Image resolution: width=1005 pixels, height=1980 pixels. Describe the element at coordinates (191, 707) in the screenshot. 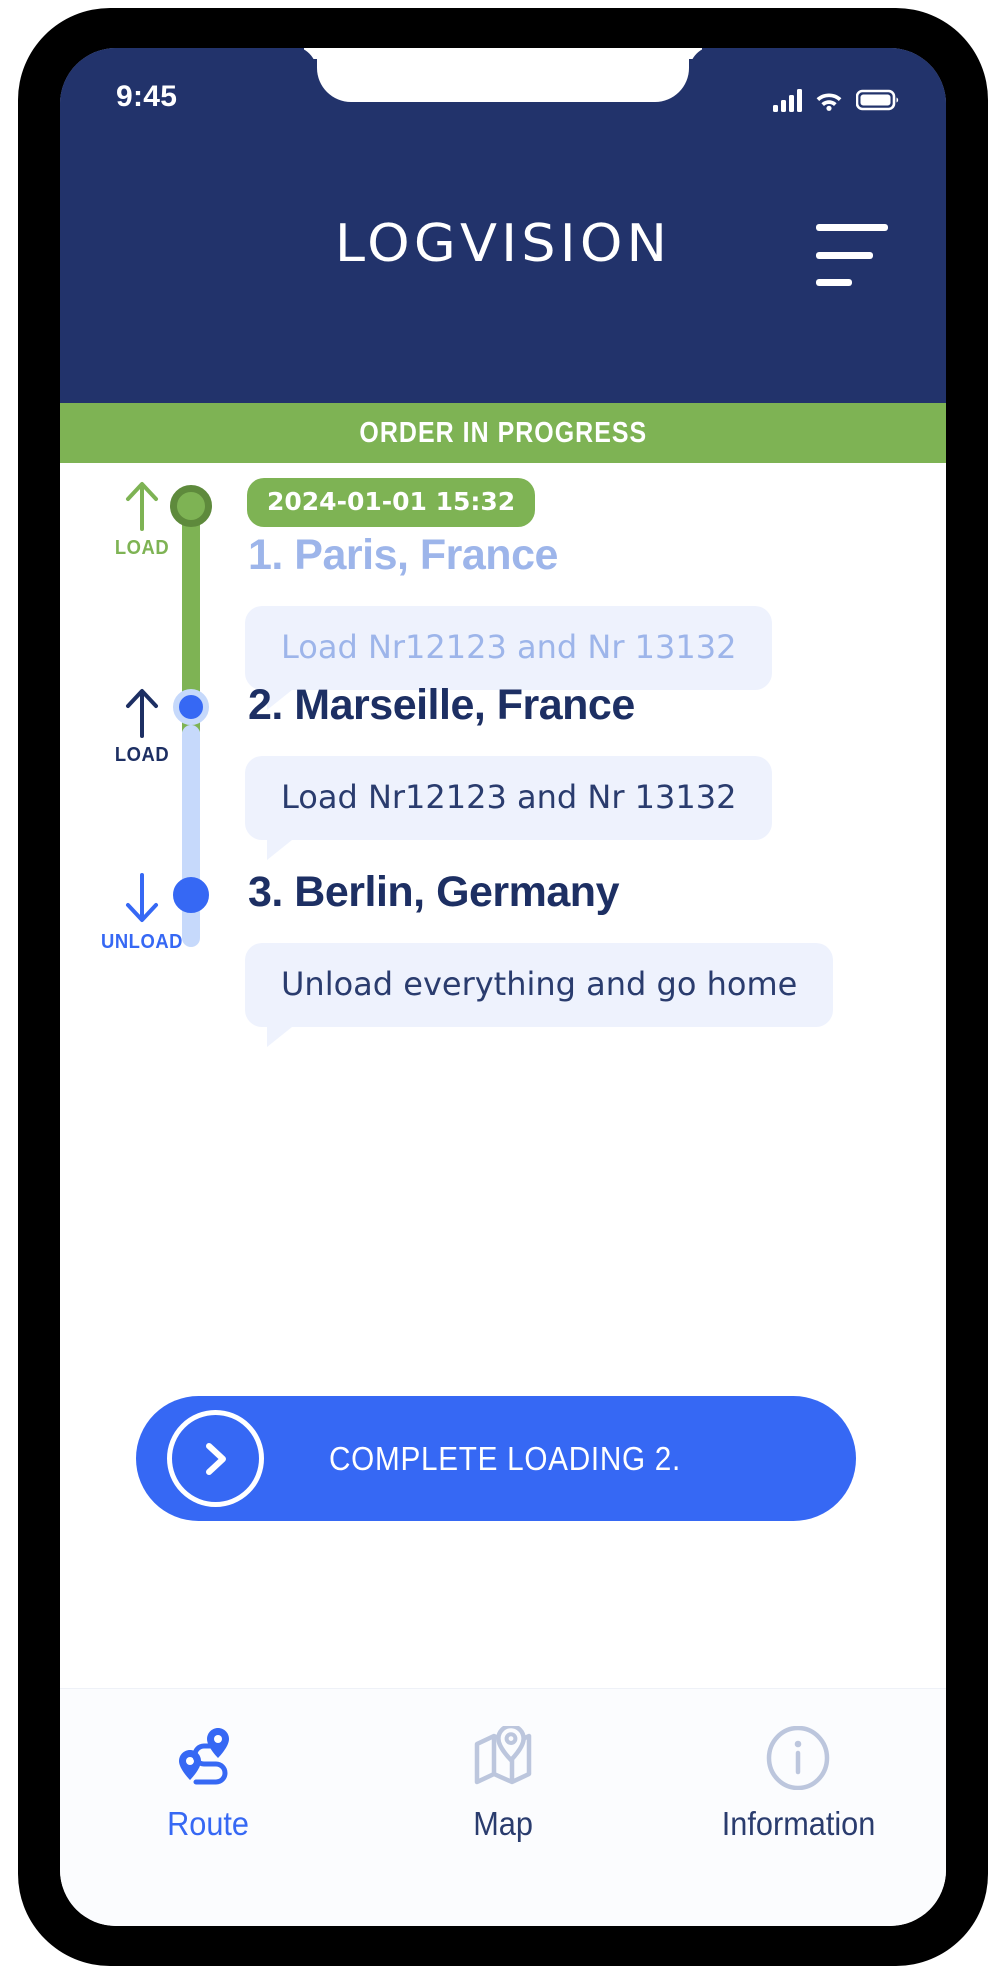

I see `stop-2-marker` at that location.